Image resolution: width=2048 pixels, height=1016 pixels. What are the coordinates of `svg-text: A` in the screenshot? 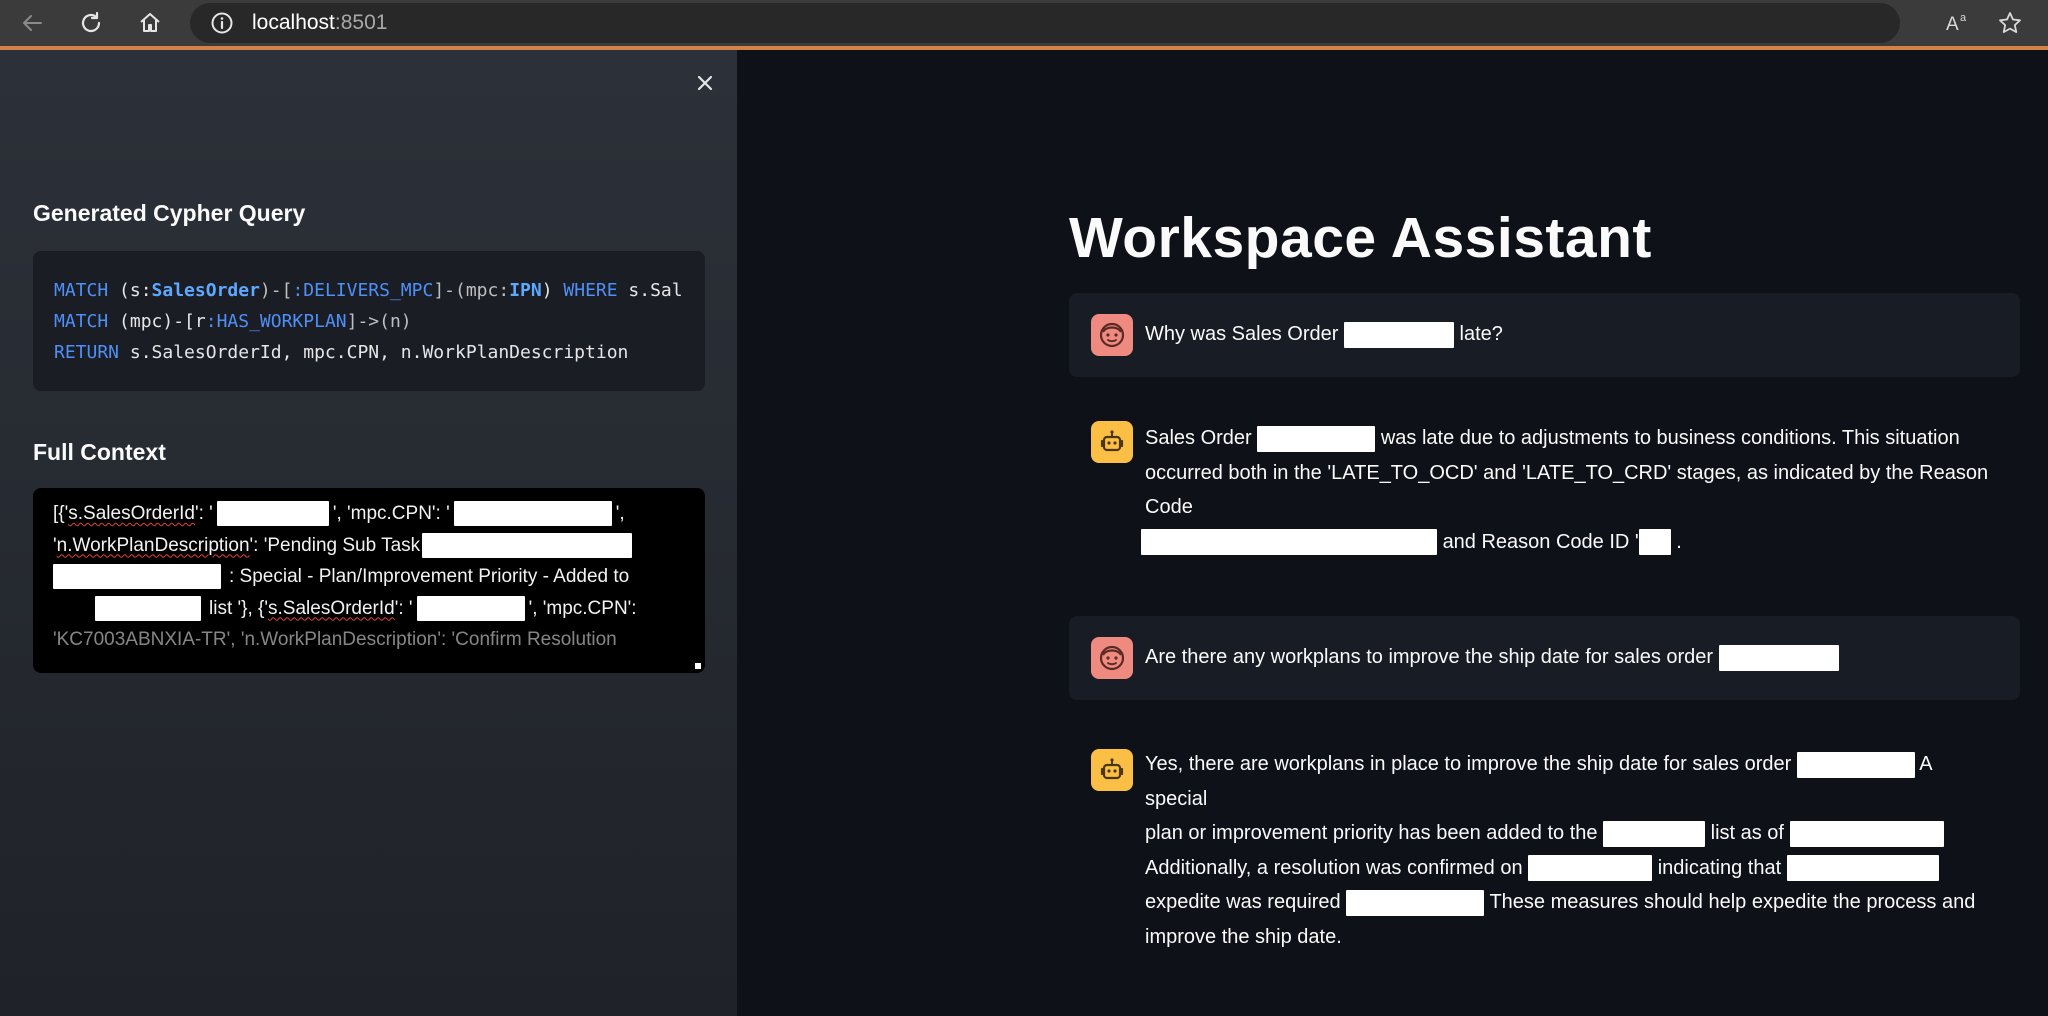 It's located at (1952, 24).